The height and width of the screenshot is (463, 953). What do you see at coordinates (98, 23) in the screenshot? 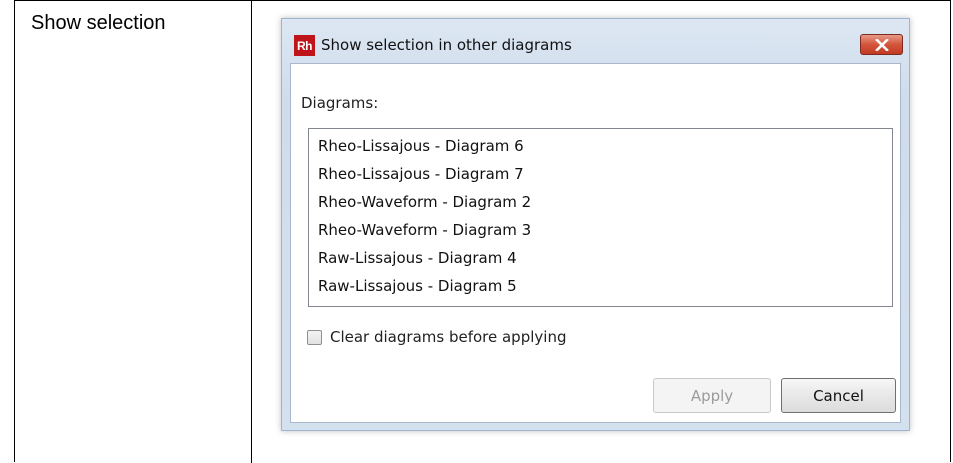
I see `table-cell-label: Show selection` at bounding box center [98, 23].